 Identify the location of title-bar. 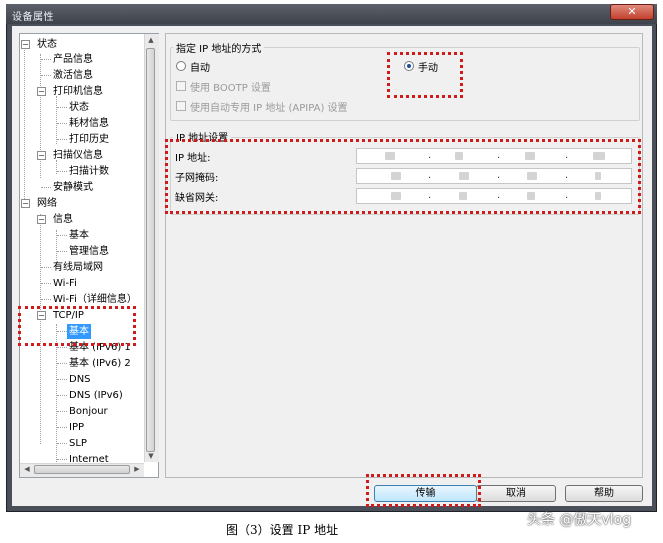
(331, 14).